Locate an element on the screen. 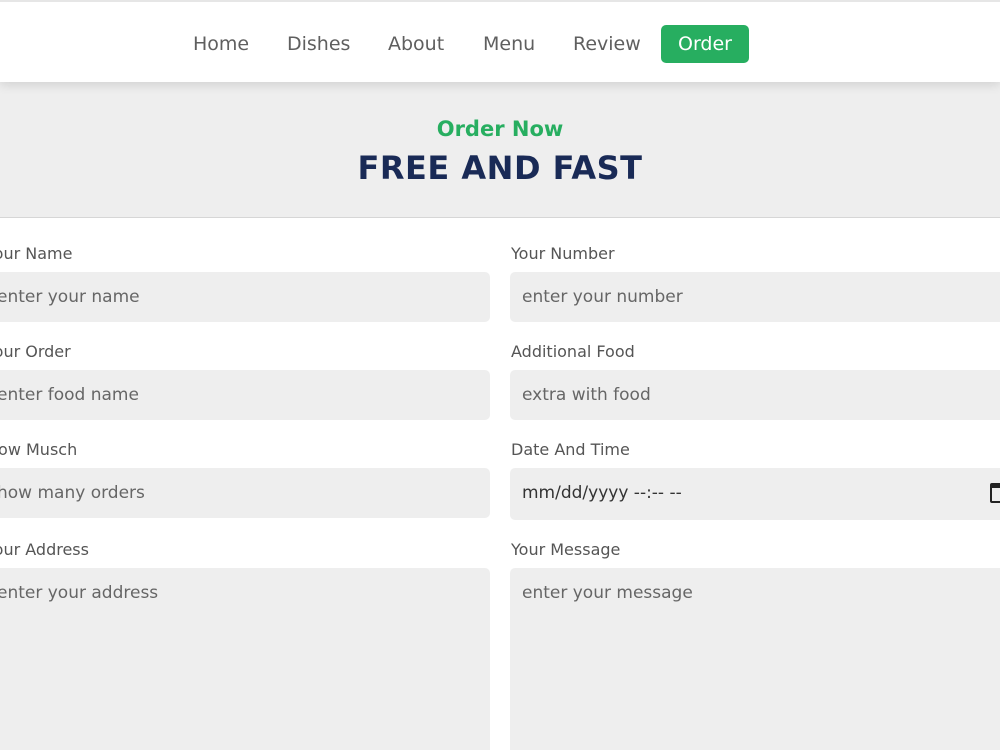 The height and width of the screenshot is (750, 1000). order-placeholder: enter food name is located at coordinates (69, 395).